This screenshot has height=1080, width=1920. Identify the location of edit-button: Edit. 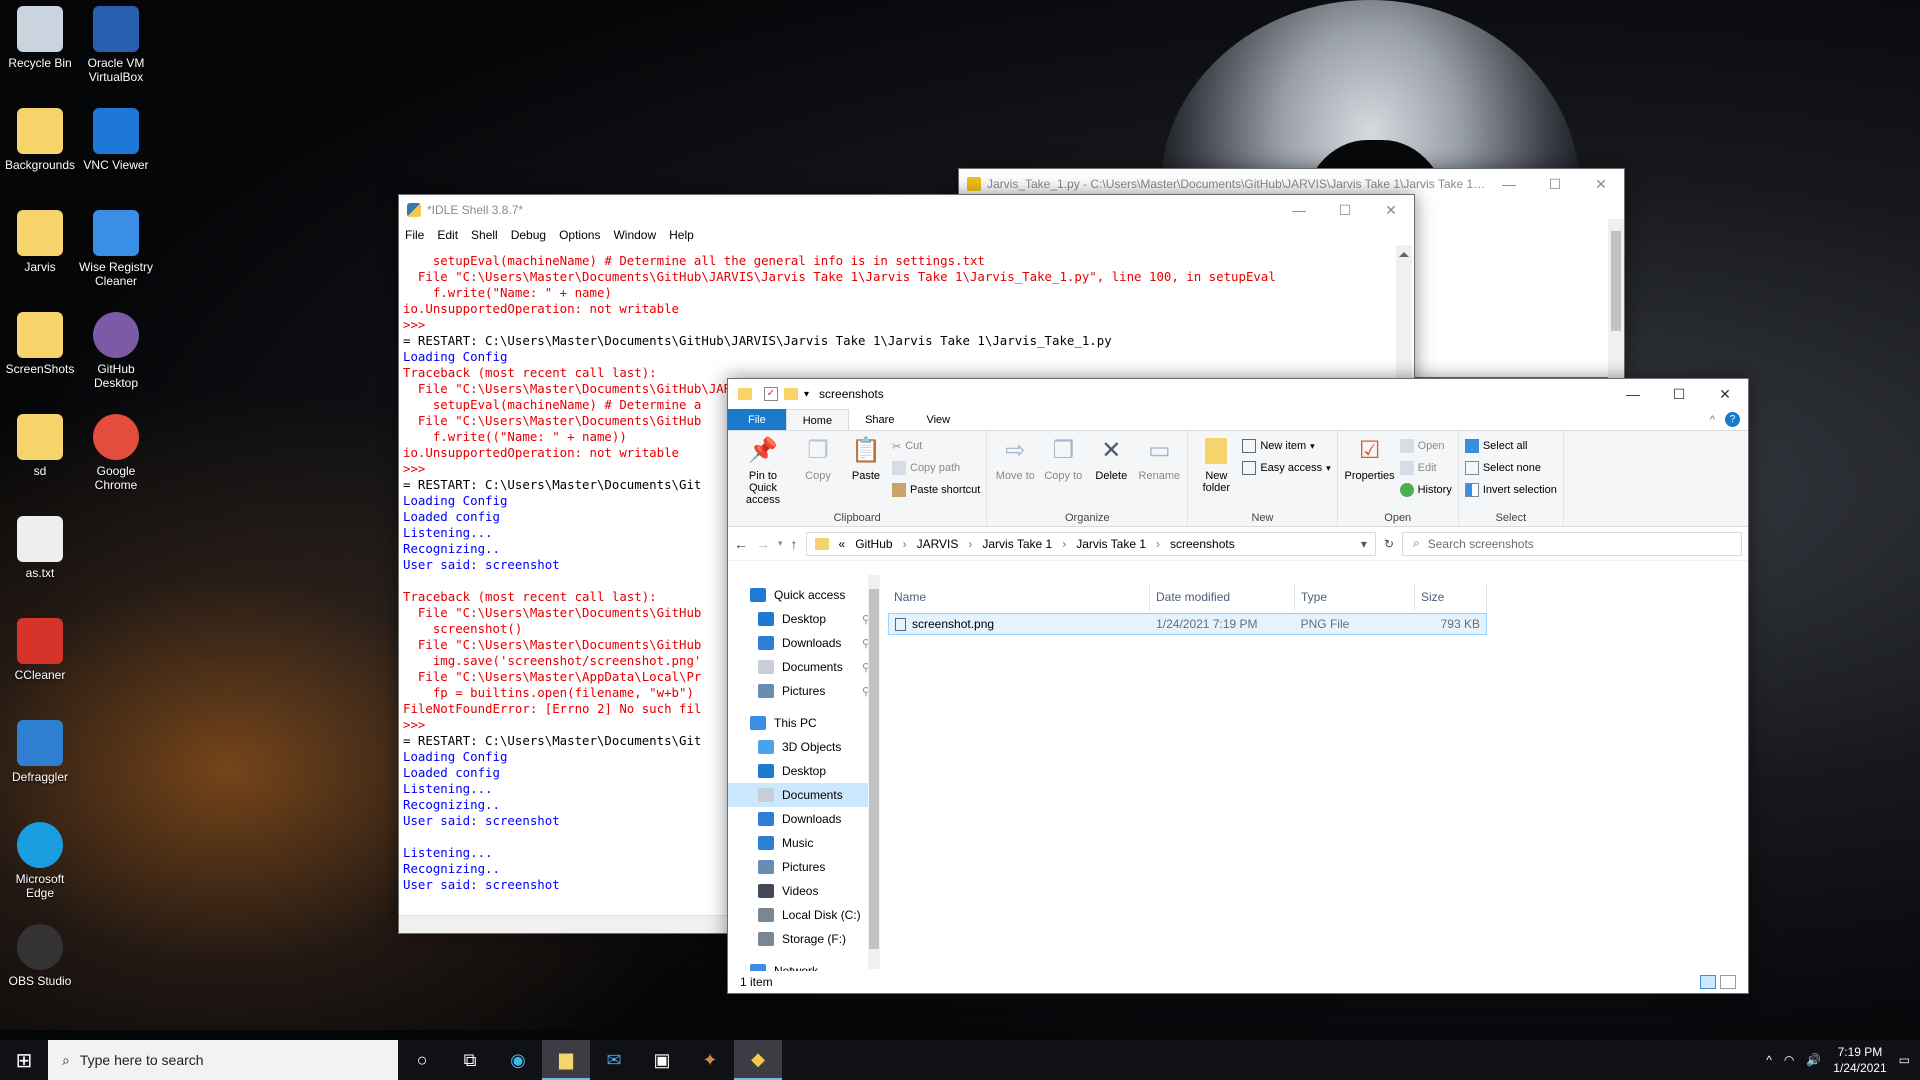
(1425, 468).